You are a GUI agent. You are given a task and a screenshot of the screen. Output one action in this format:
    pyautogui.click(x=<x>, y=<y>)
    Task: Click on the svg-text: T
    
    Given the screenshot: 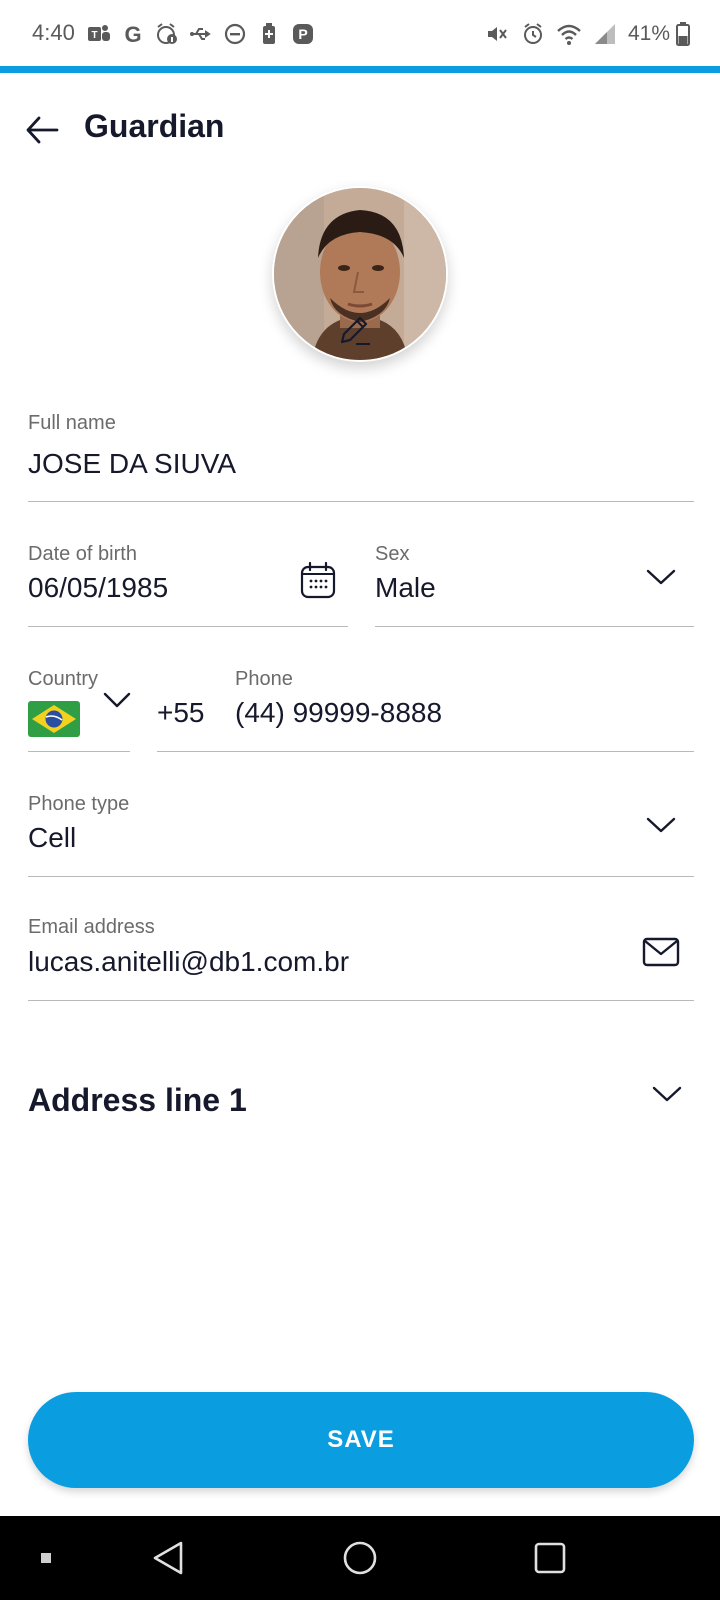 What is the action you would take?
    pyautogui.click(x=94, y=35)
    